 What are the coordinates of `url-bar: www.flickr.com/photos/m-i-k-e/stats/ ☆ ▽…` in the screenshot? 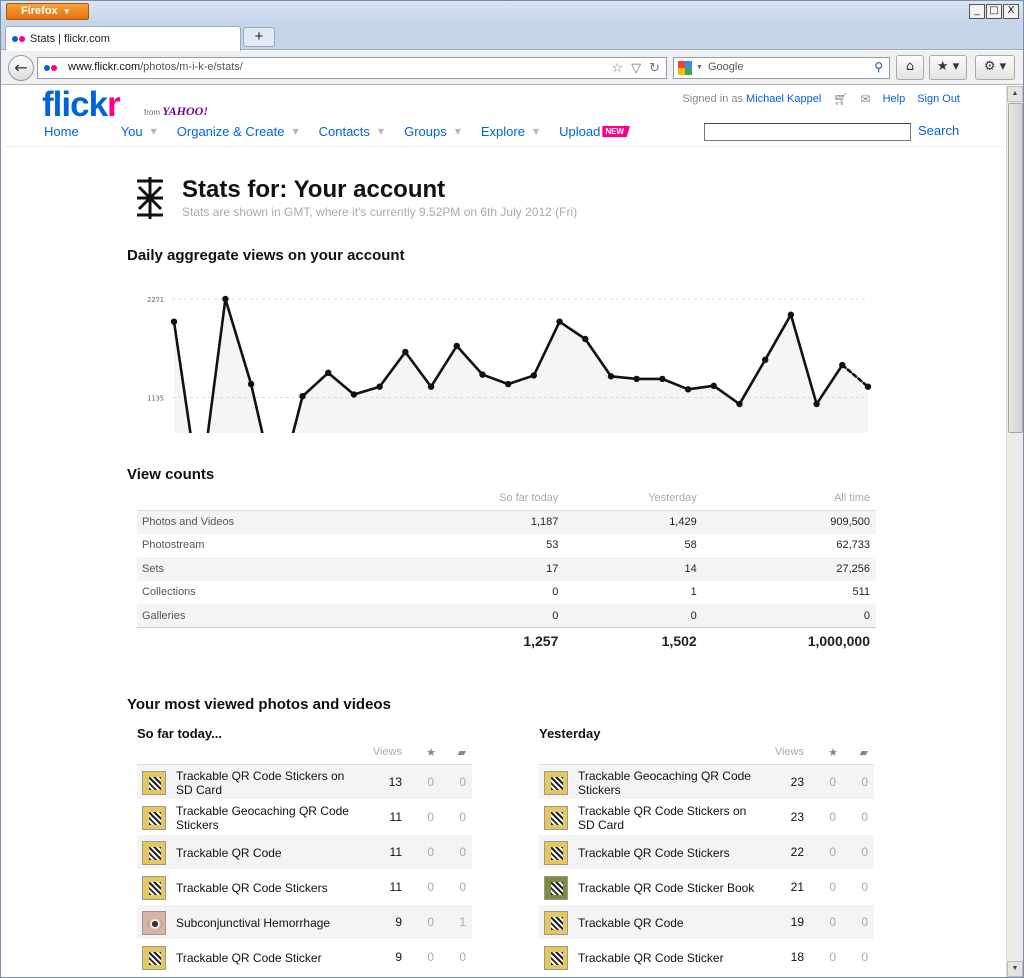 It's located at (352, 68).